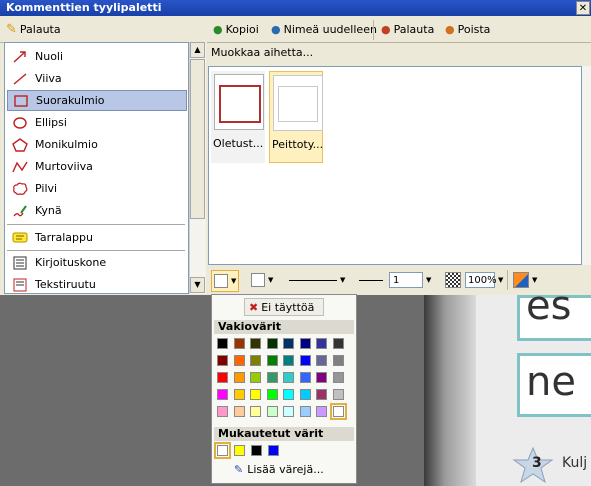 Image resolution: width=591 pixels, height=486 pixels. I want to click on textbox-icon, so click(20, 285).